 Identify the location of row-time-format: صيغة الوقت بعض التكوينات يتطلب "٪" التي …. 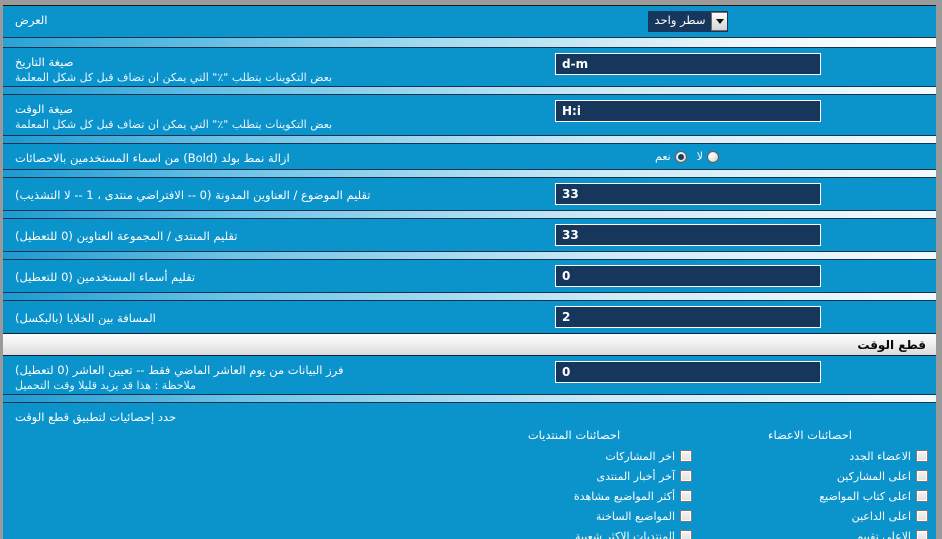
(469, 115).